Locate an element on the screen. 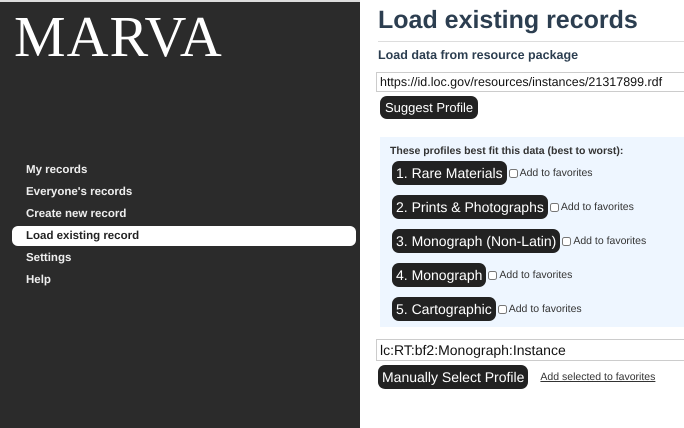 The height and width of the screenshot is (428, 684). sidebar-item: My records is located at coordinates (184, 170).